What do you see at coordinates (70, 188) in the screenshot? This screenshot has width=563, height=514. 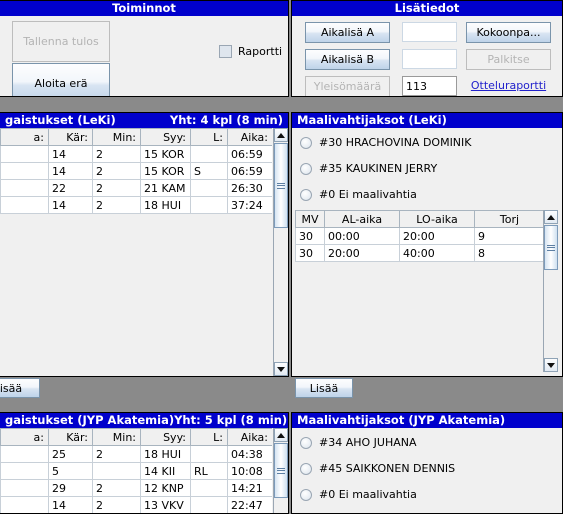 I see `cell-kar: 22` at bounding box center [70, 188].